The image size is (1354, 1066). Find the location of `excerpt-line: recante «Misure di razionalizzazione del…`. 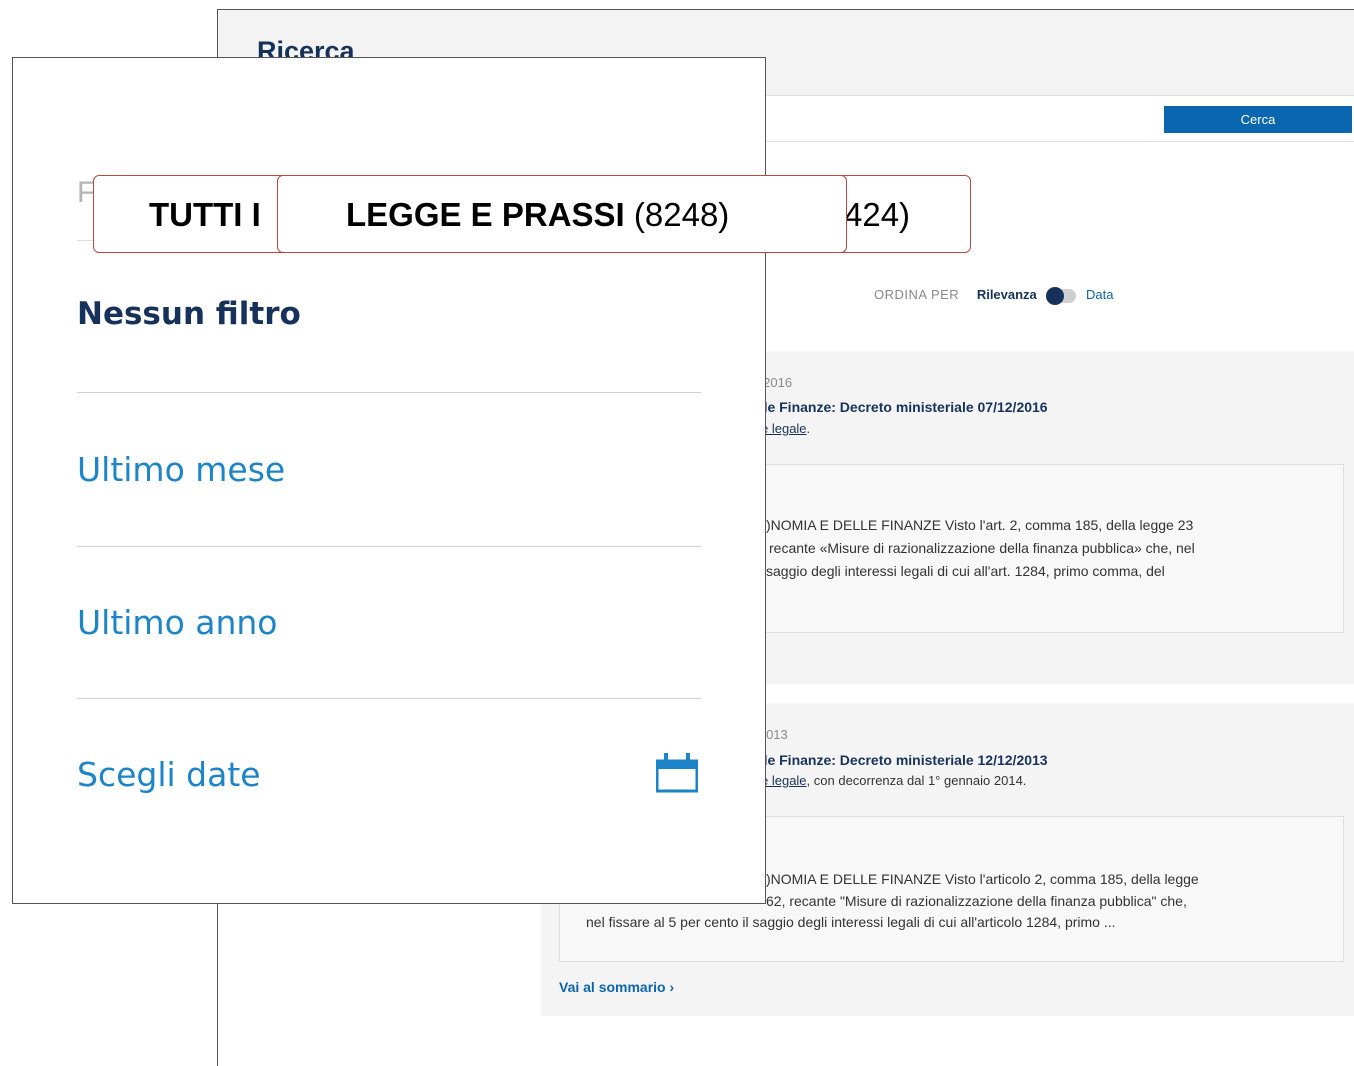

excerpt-line: recante «Misure di razionalizzazione del… is located at coordinates (982, 548).